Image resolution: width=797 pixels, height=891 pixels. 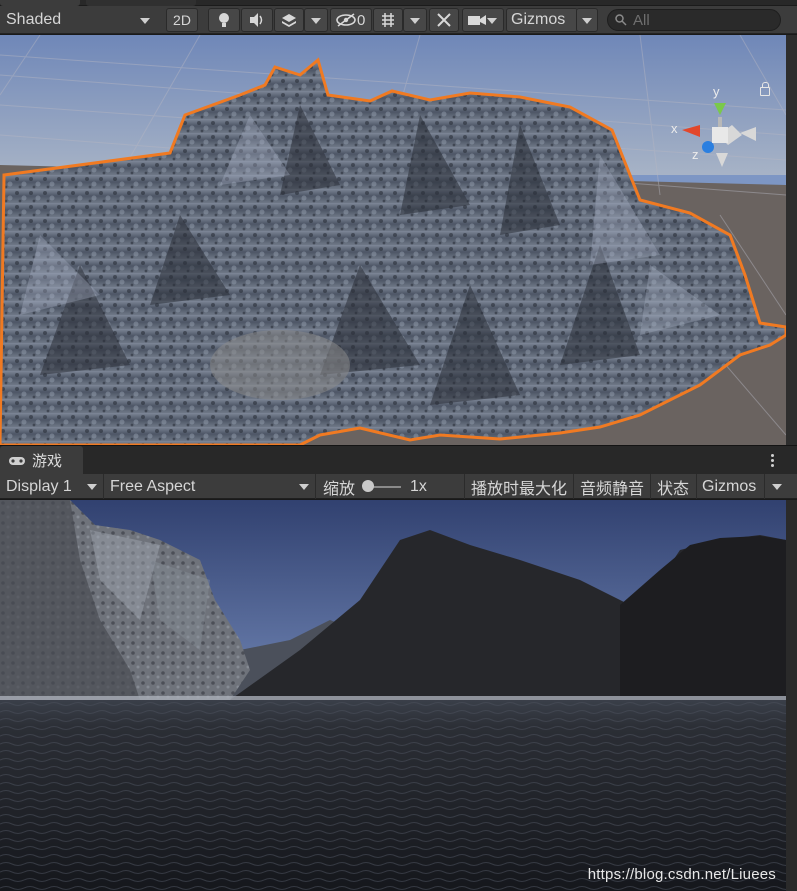 What do you see at coordinates (538, 19) in the screenshot?
I see `gizmos-label: Gizmos` at bounding box center [538, 19].